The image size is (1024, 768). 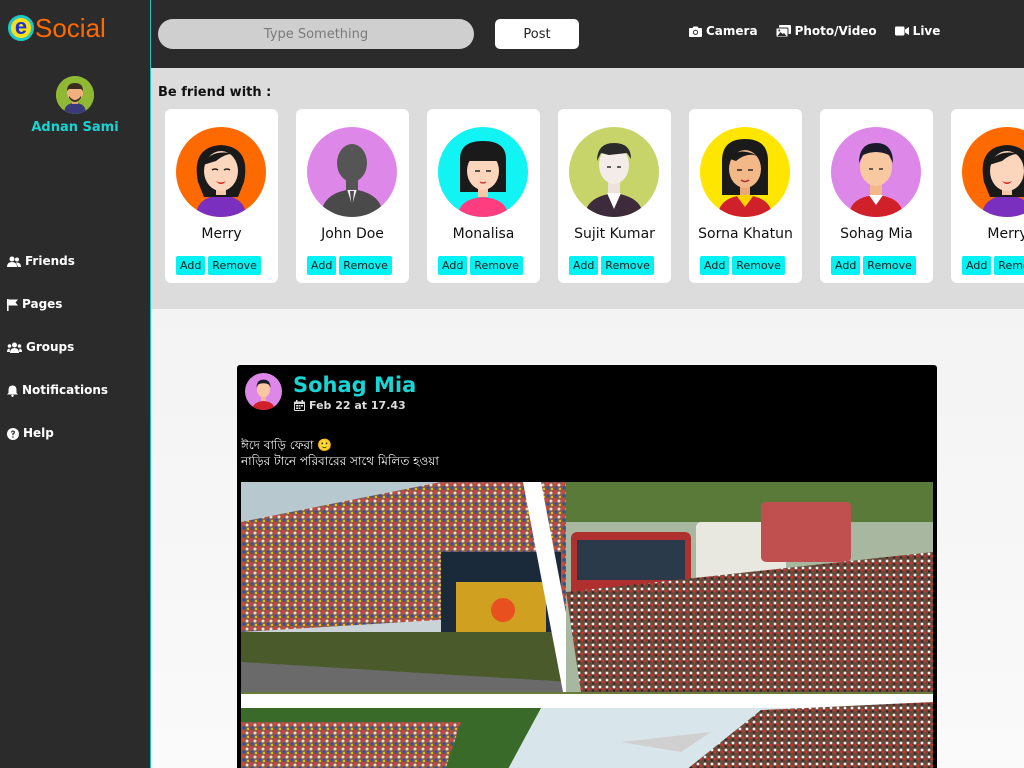 I want to click on status-input, so click(x=316, y=34).